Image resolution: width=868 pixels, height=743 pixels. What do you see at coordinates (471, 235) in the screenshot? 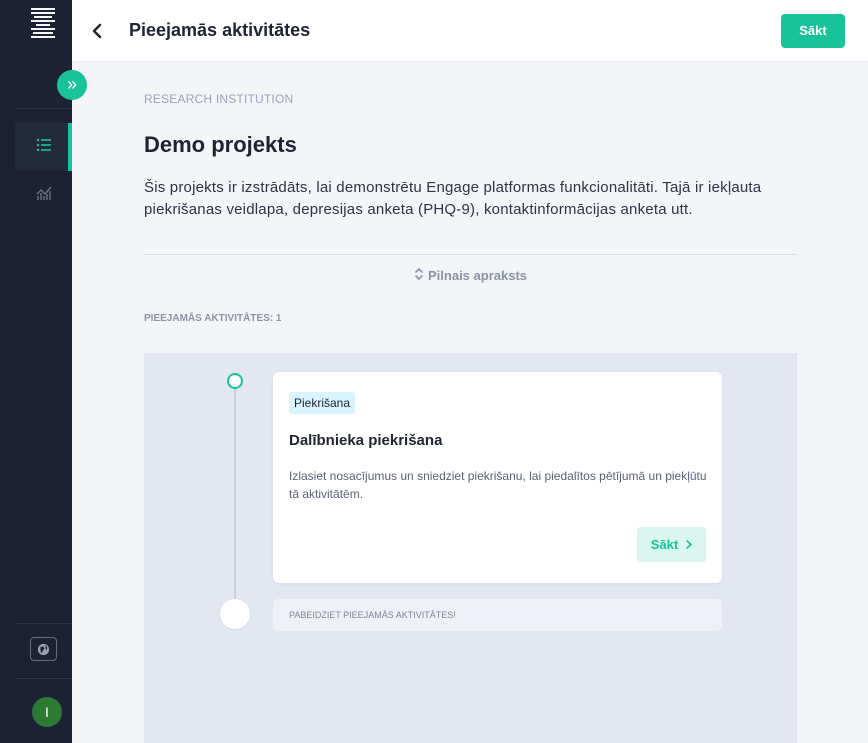
I see `description-fade` at bounding box center [471, 235].